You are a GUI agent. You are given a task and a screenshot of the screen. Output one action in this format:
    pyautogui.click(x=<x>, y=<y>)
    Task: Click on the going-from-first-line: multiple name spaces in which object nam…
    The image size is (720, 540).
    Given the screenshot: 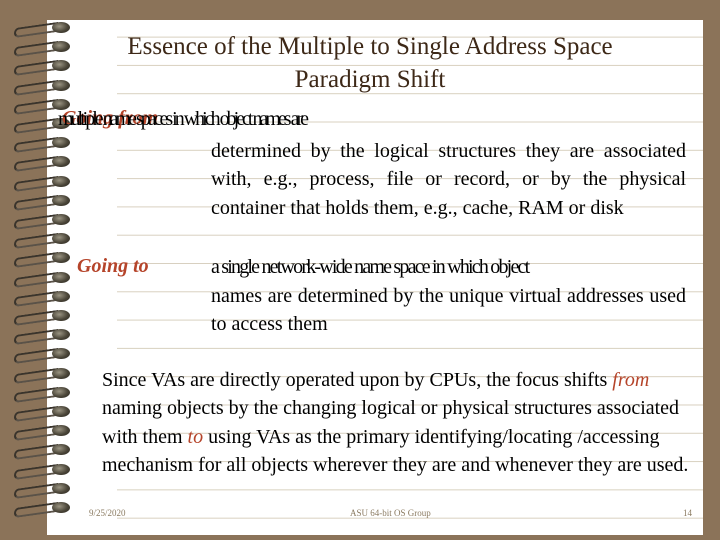 What is the action you would take?
    pyautogui.click(x=183, y=119)
    